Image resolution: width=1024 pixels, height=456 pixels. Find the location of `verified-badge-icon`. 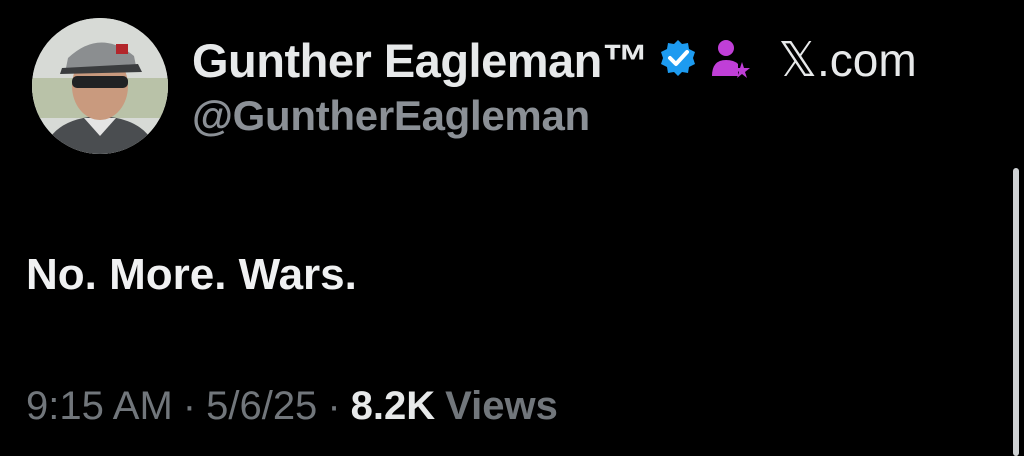

verified-badge-icon is located at coordinates (678, 60).